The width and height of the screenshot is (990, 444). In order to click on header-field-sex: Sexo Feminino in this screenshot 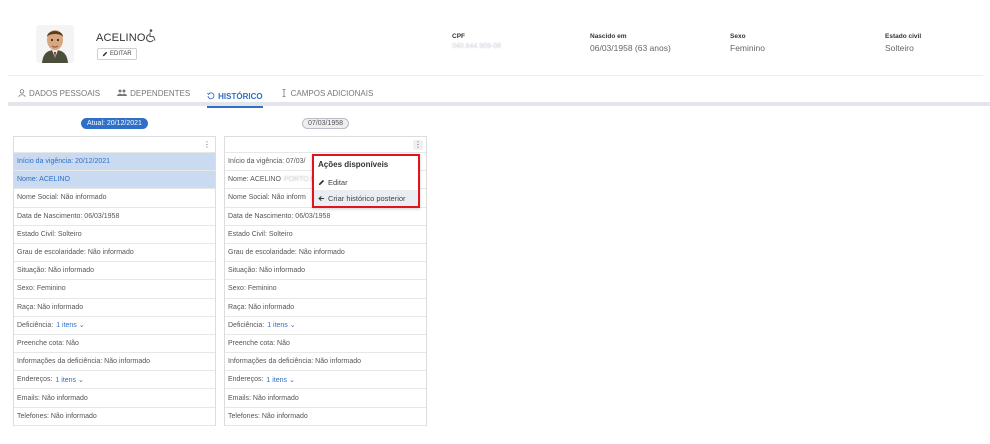, I will do `click(747, 43)`.